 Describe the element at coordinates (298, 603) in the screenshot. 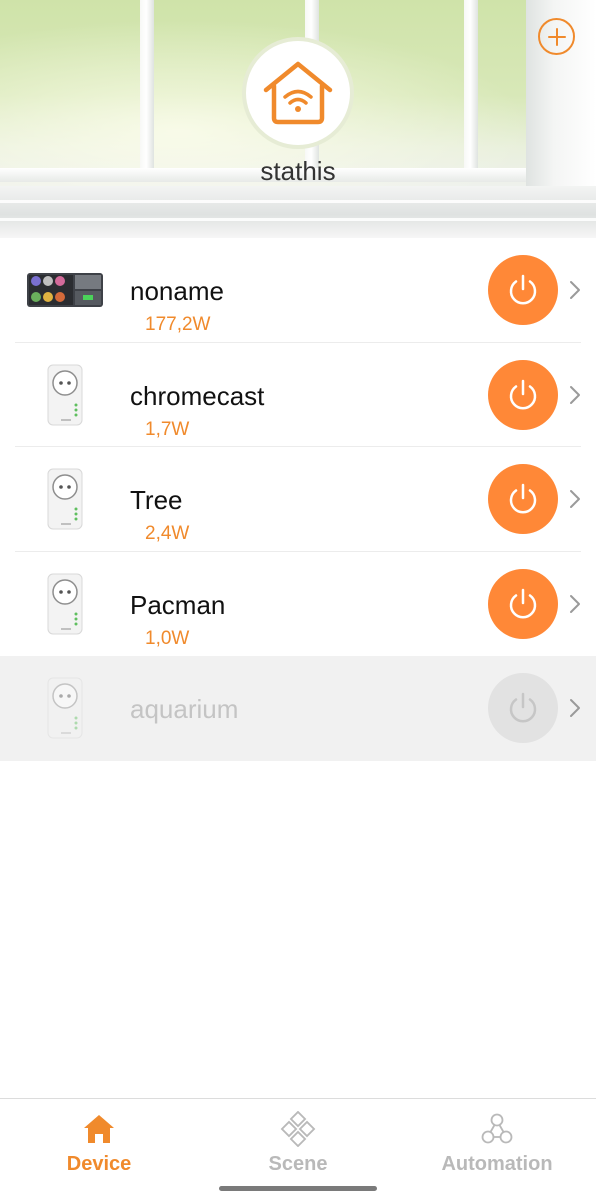

I see `device-row: Pacman 1,0W` at that location.